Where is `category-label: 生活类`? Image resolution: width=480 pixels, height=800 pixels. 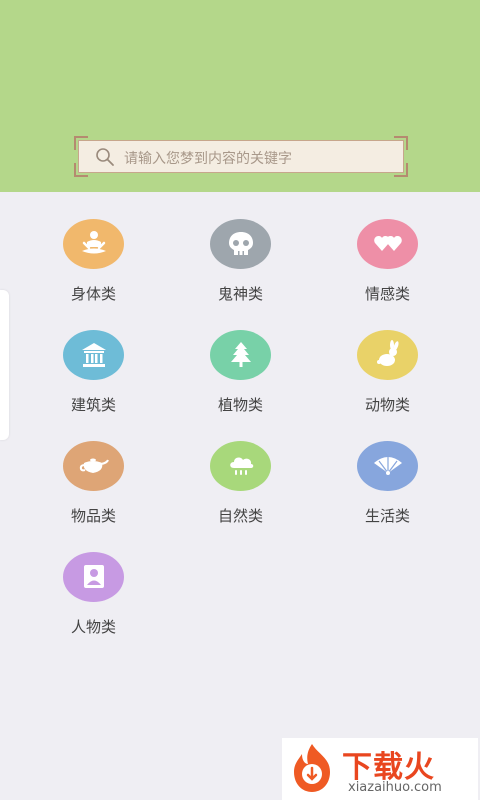 category-label: 生活类 is located at coordinates (387, 516).